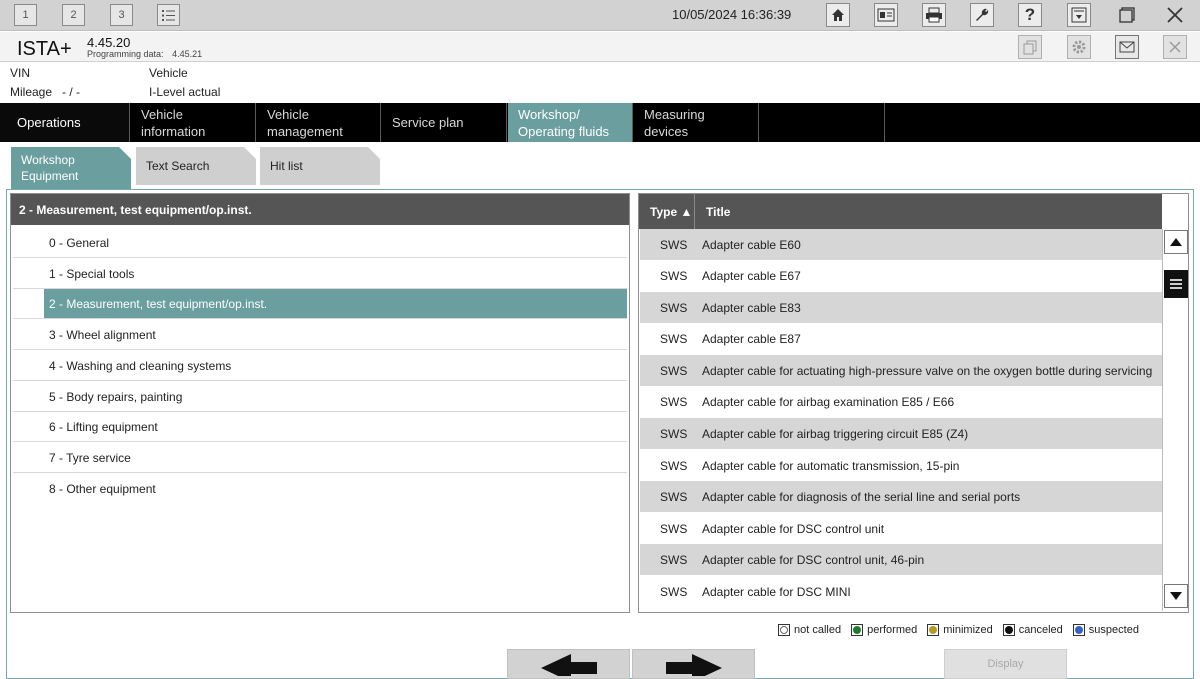 The height and width of the screenshot is (679, 1200). Describe the element at coordinates (1175, 420) in the screenshot. I see `list-scrollbar` at that location.